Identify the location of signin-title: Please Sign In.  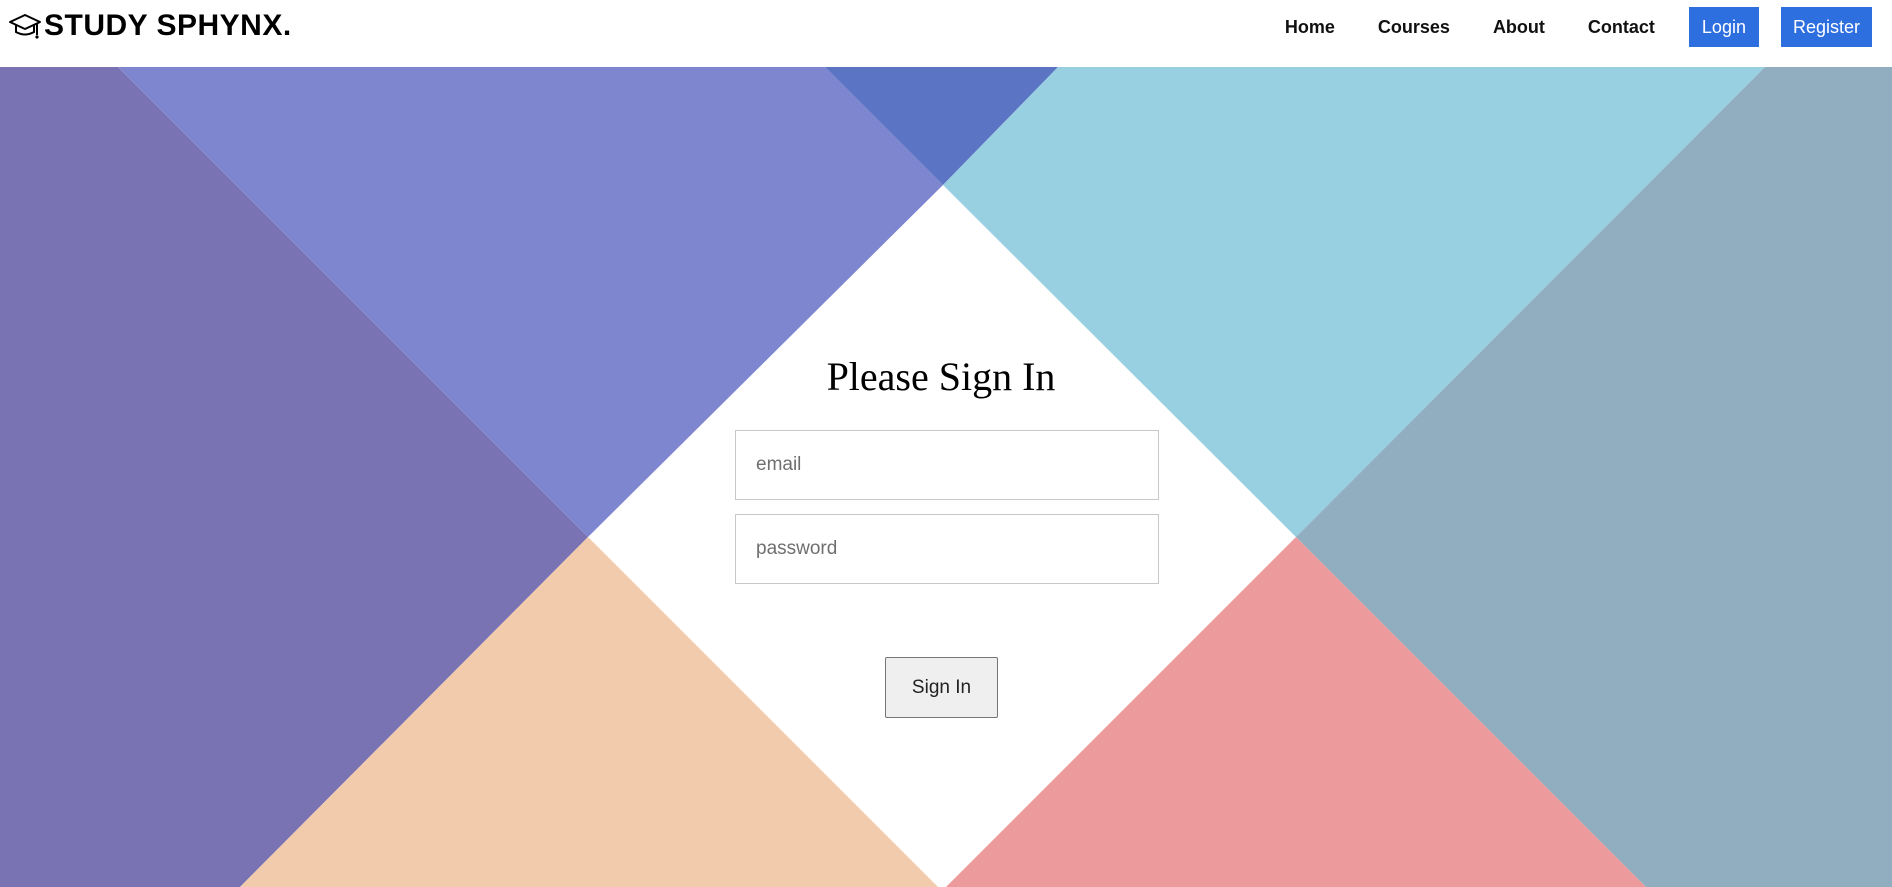
(941, 376).